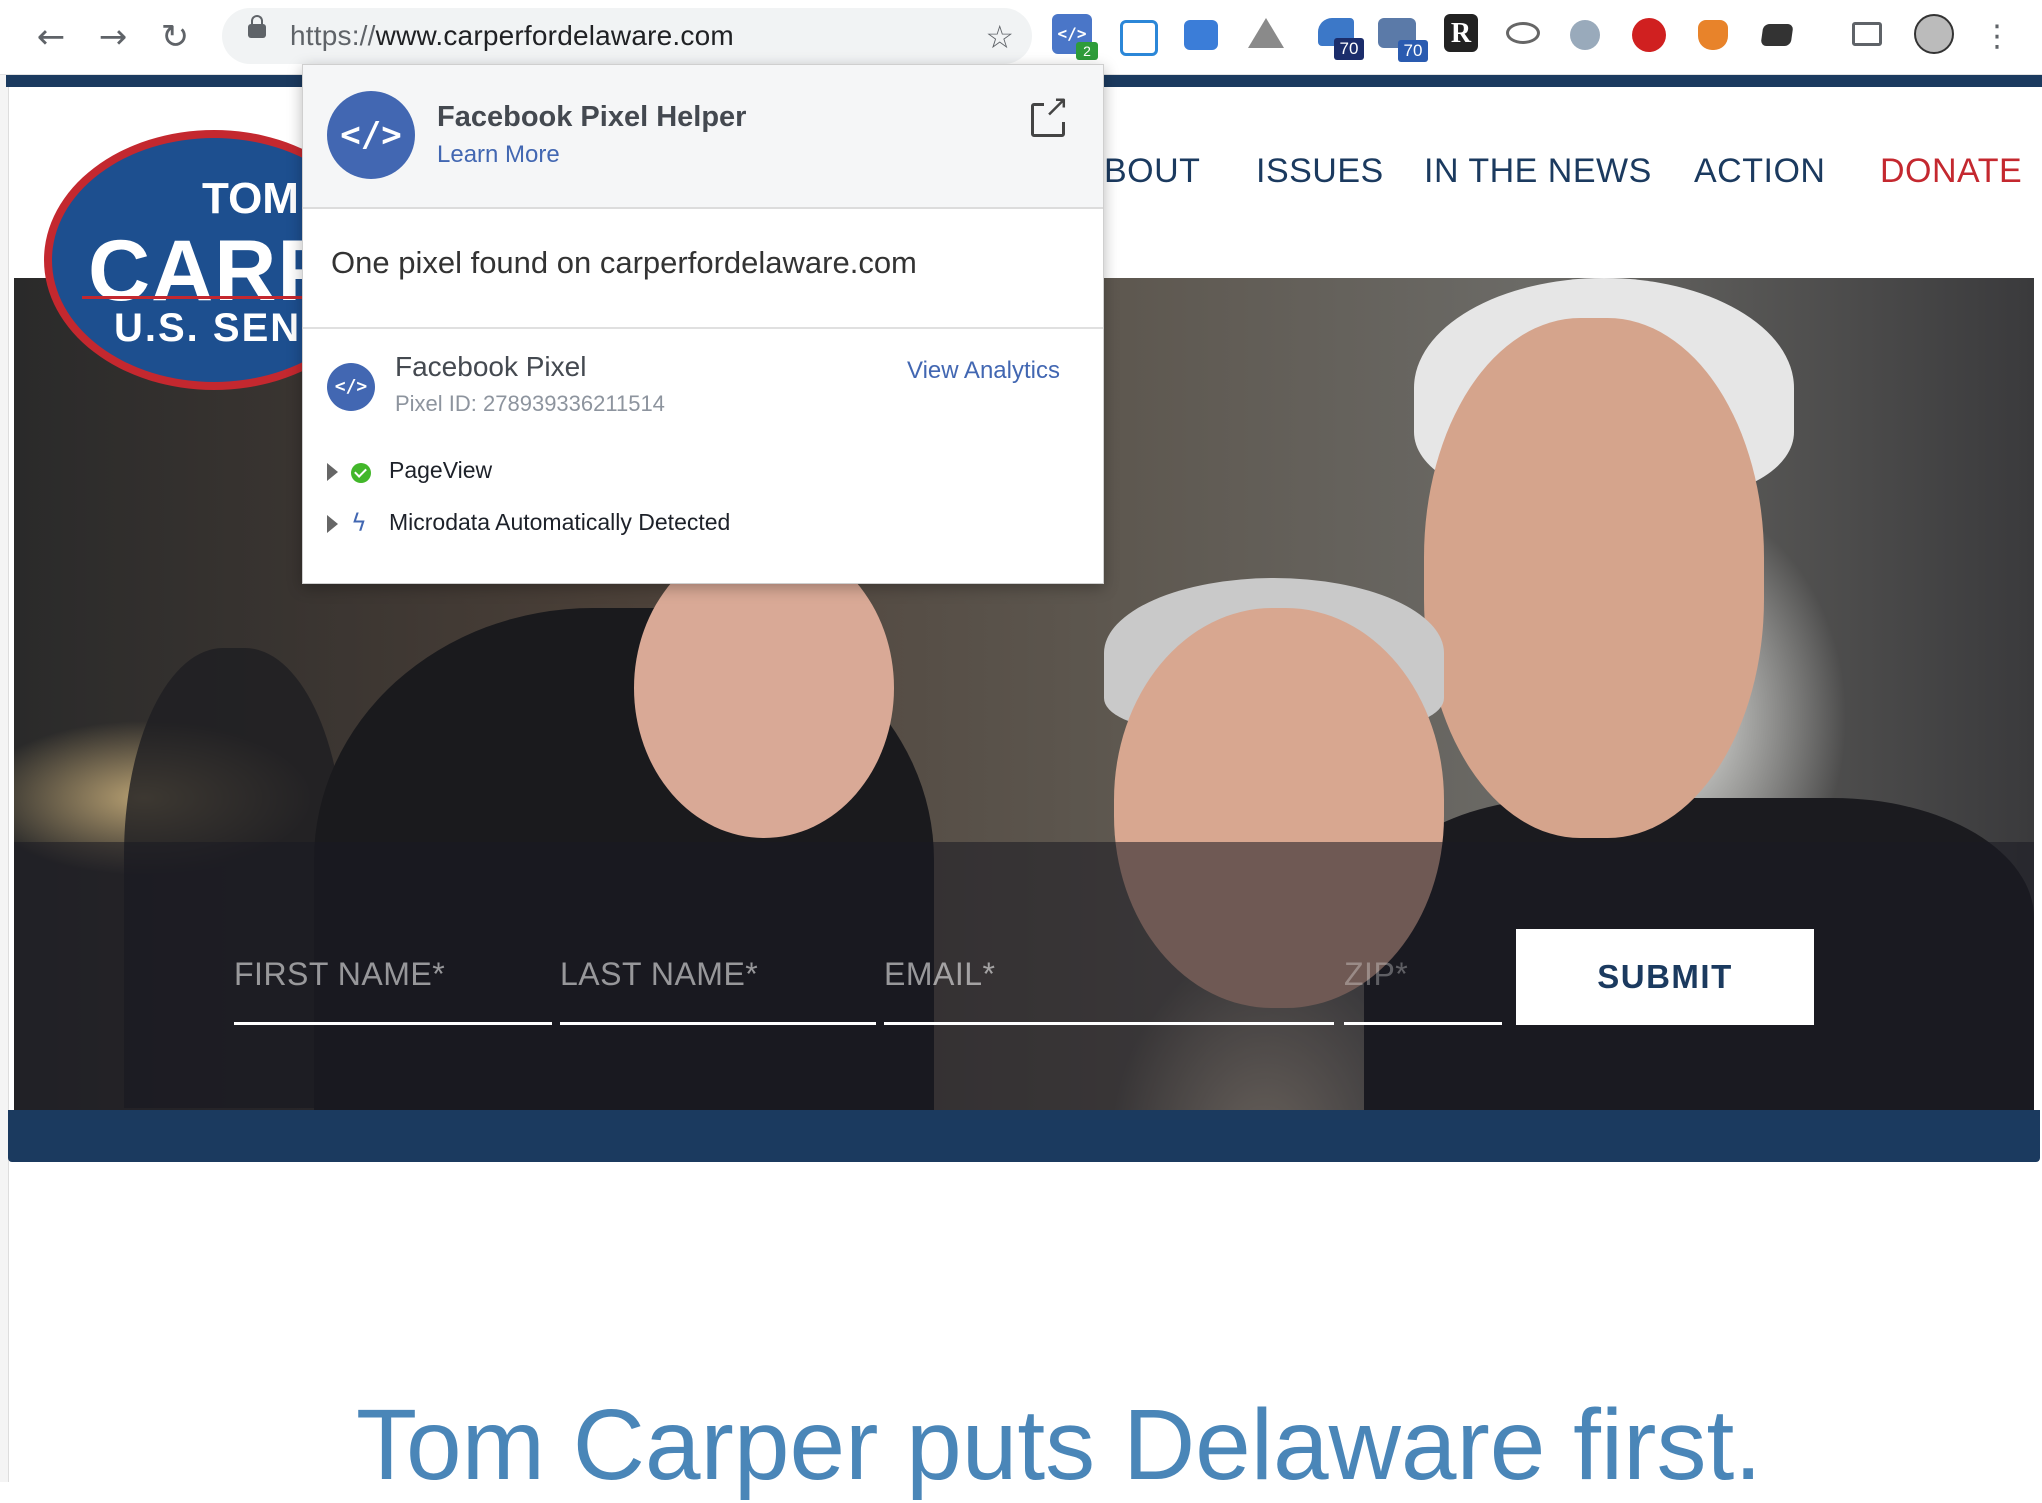  I want to click on tree-extension-icon: 70, so click(1403, 40).